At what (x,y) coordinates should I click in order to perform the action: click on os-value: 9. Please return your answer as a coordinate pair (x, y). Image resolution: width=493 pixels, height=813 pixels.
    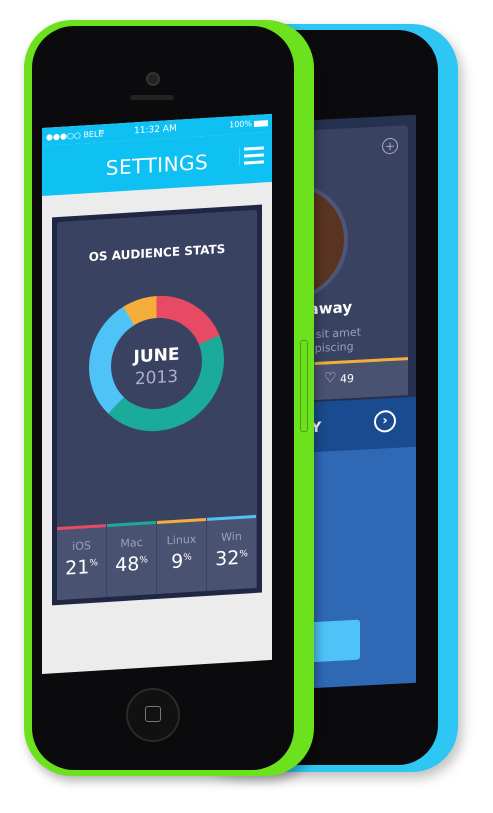
    Looking at the image, I should click on (177, 562).